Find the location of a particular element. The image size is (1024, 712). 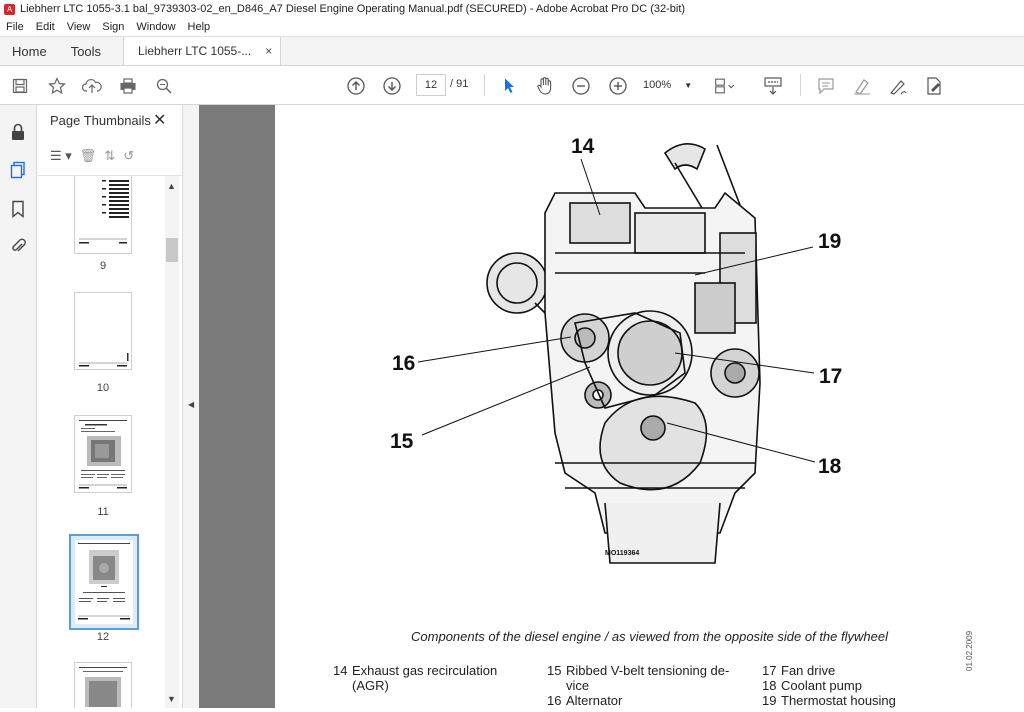

upload-cloud-icon is located at coordinates (92, 86).